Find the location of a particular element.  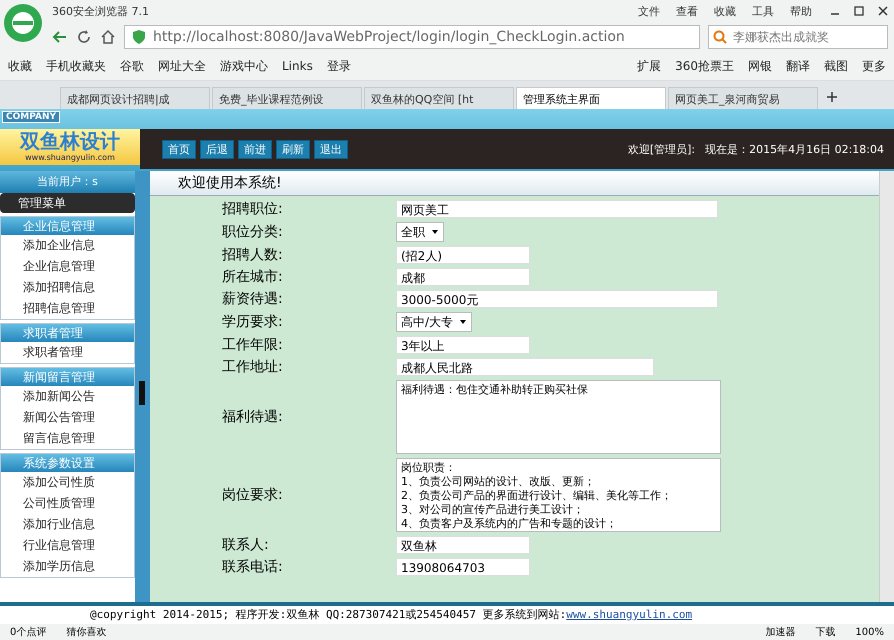

text-area: 岗位职责： 1、负责公司网站的设计、改版、更新； 2、负责公司产品的界面进行设计、编辑、美化等工作； 3、对公司的宣传产品进行美工设计； 4、负责客户及系统内的广告和专题的设计； is located at coordinates (558, 495).